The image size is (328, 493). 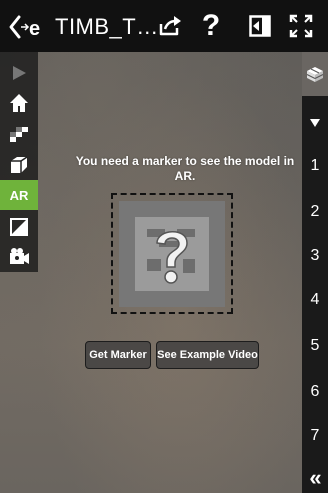 I want to click on fullscreen-icon, so click(x=301, y=26).